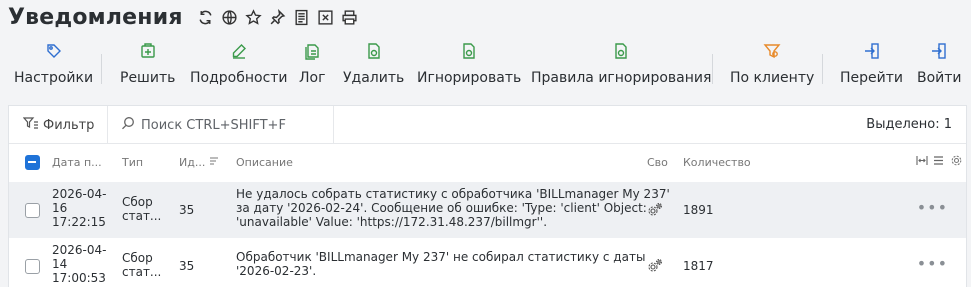 The image size is (971, 287). Describe the element at coordinates (469, 63) in the screenshot. I see `ignore-button: Игнорировать` at that location.